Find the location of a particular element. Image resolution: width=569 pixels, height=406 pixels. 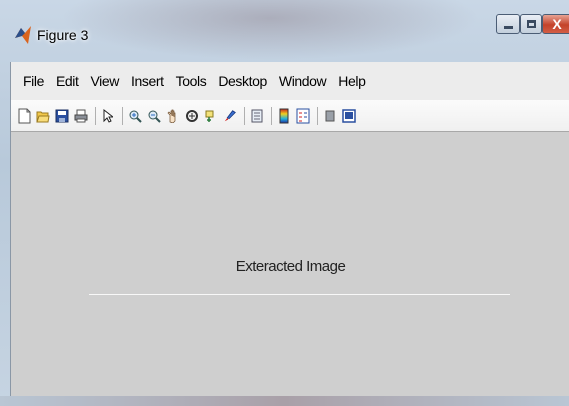

figure-toolbar is located at coordinates (290, 116).